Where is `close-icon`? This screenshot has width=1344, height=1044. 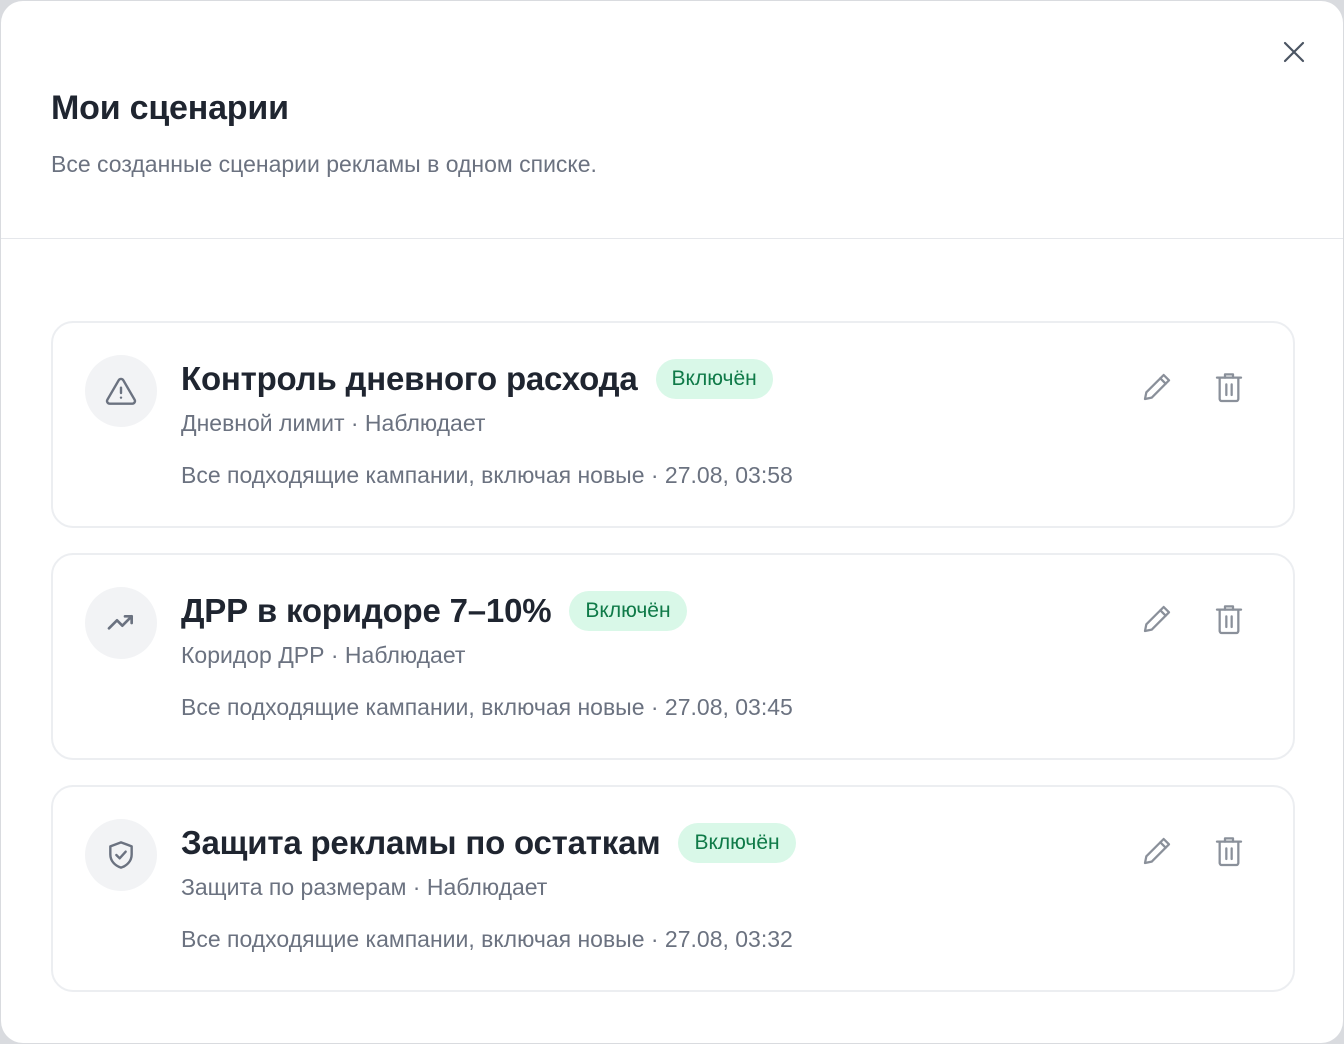 close-icon is located at coordinates (1294, 52).